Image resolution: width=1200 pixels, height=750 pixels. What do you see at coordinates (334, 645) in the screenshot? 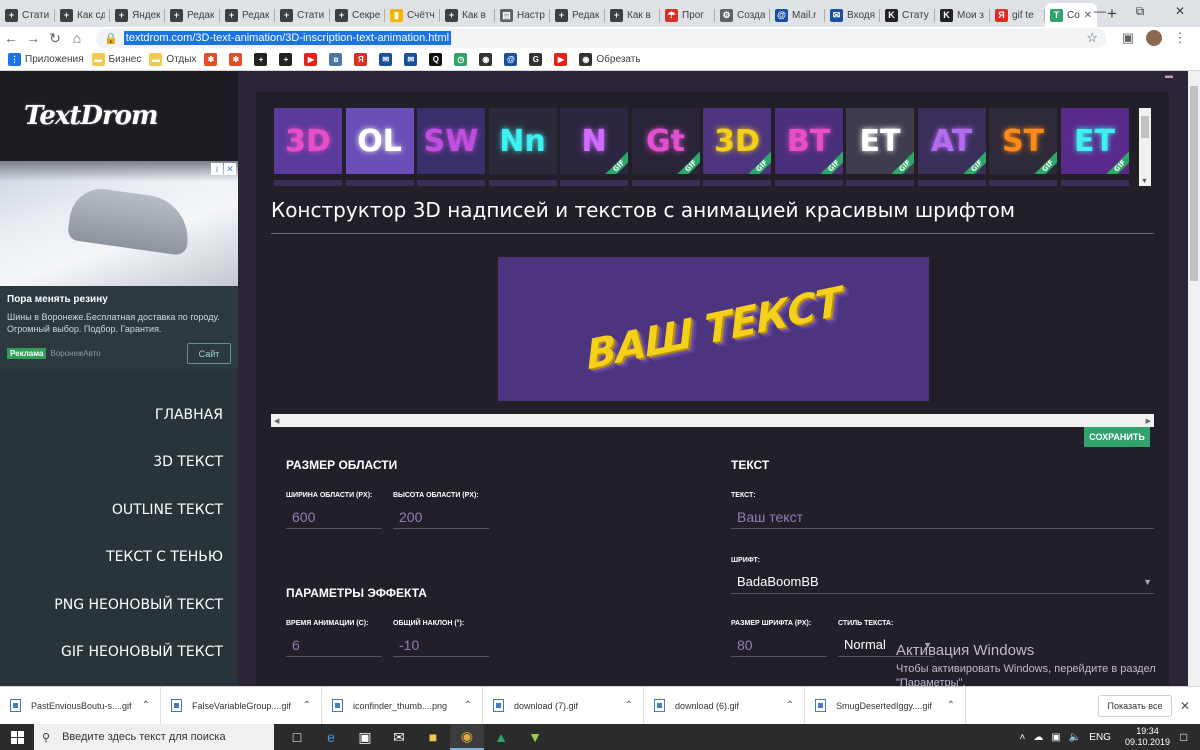
I see `time-input: 6` at bounding box center [334, 645].